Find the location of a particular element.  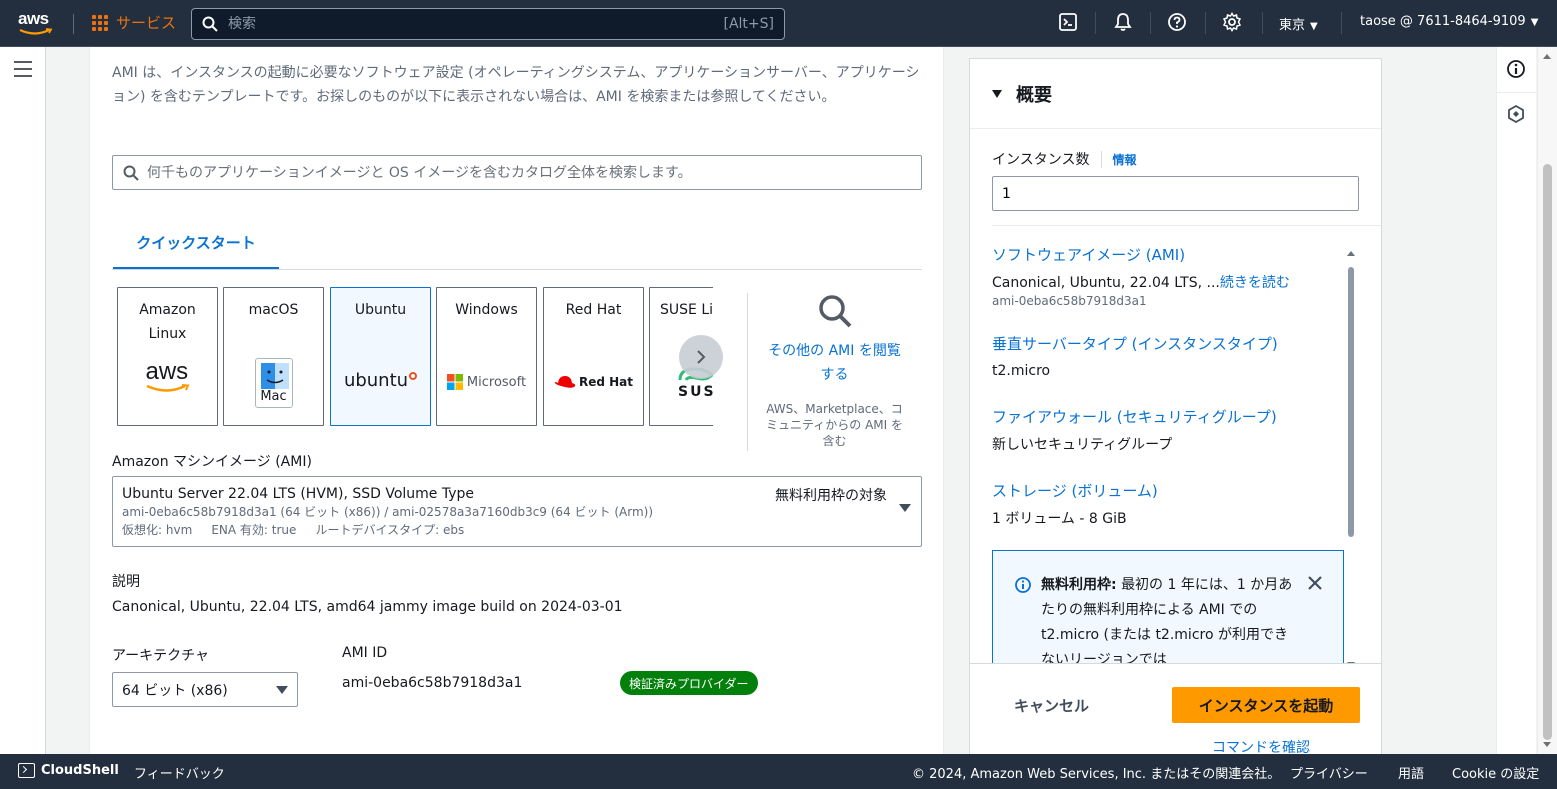

page-scrollbar is located at coordinates (1547, 400).